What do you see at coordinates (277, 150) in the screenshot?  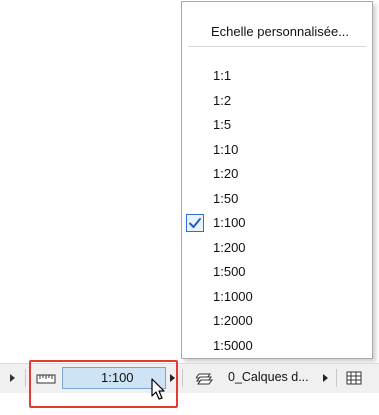 I see `menu-item-scale-1-10: 1:10` at bounding box center [277, 150].